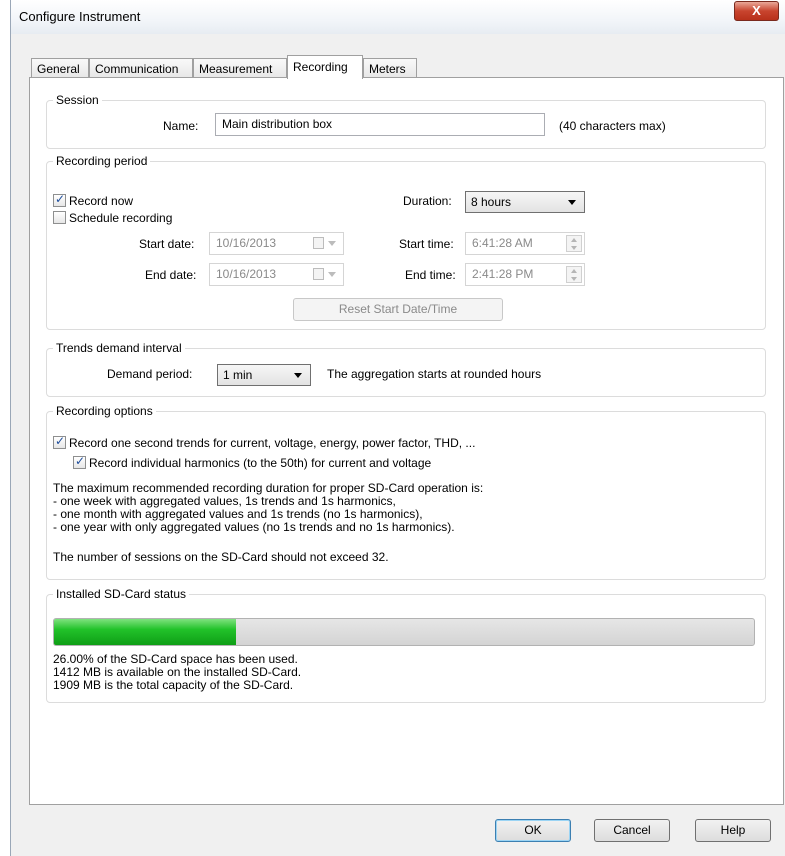 The width and height of the screenshot is (785, 856). Describe the element at coordinates (60, 68) in the screenshot. I see `tab-general: General` at that location.